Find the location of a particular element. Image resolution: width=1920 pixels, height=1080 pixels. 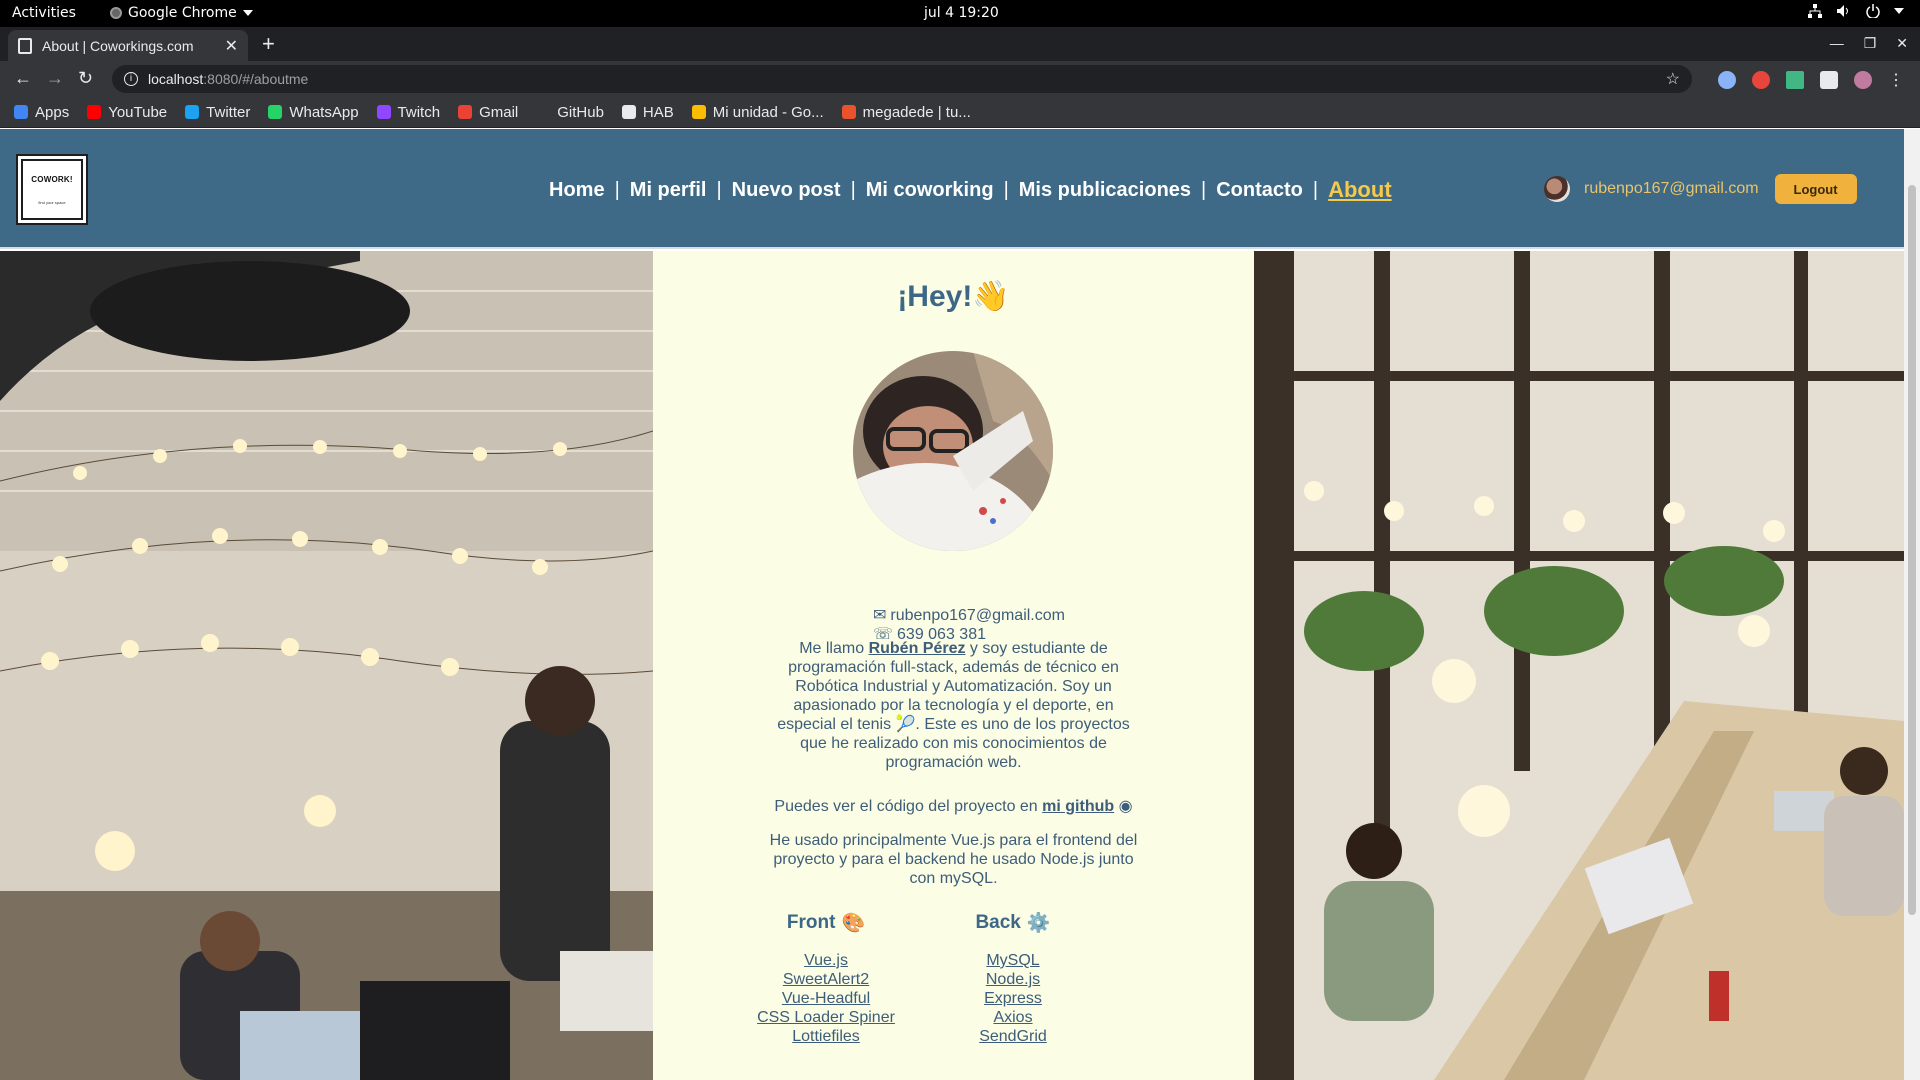

tech-link: SweetAlert2 is located at coordinates (826, 979).